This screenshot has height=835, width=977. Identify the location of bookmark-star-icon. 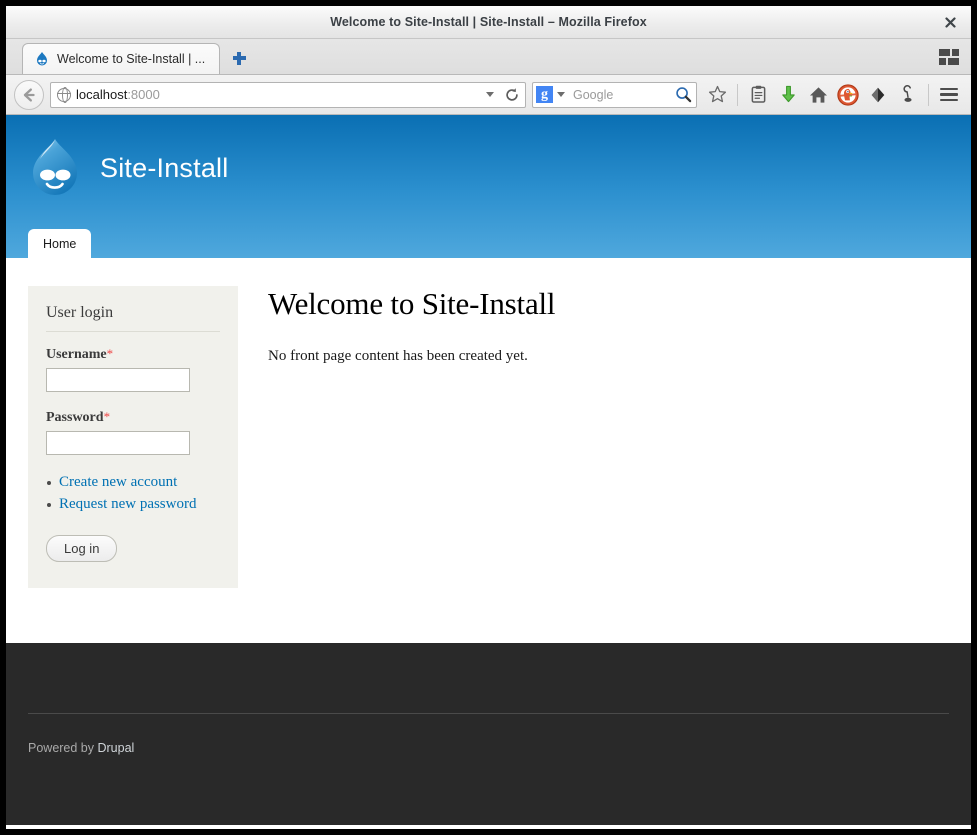
(717, 95).